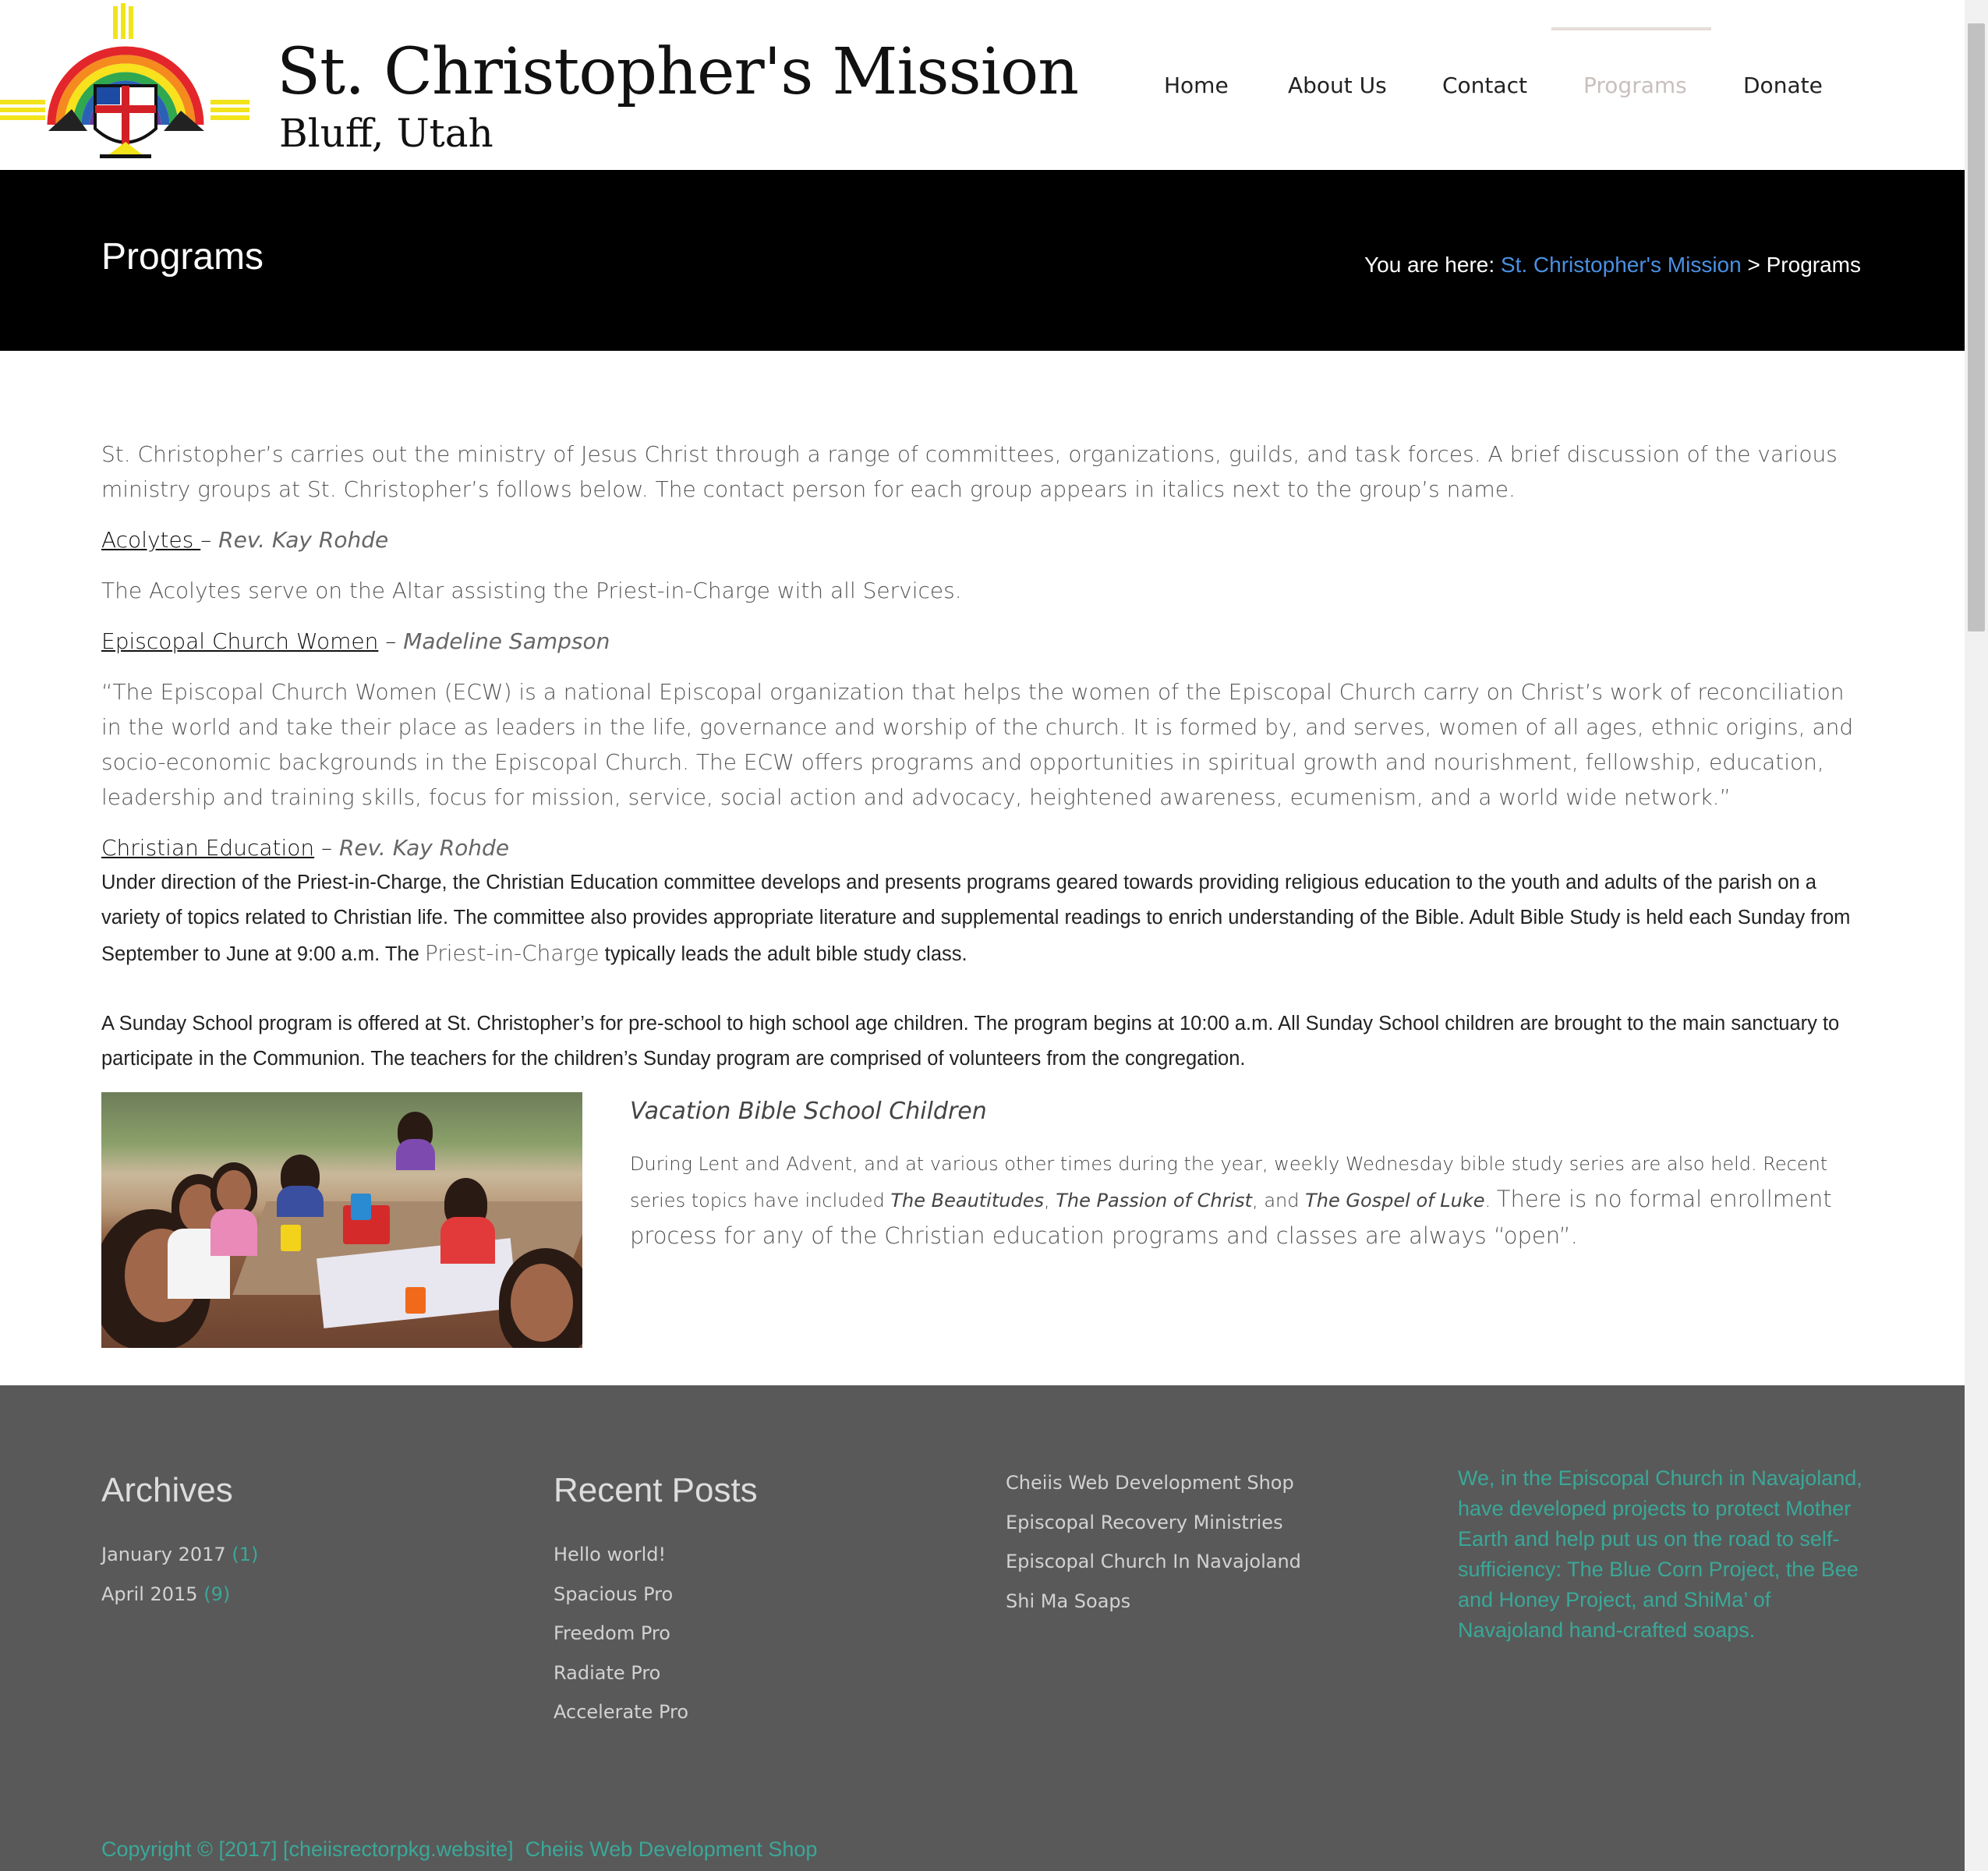 This screenshot has width=1988, height=1871. What do you see at coordinates (671, 1849) in the screenshot?
I see `copyright-link: Cheiis Web Development Shop` at bounding box center [671, 1849].